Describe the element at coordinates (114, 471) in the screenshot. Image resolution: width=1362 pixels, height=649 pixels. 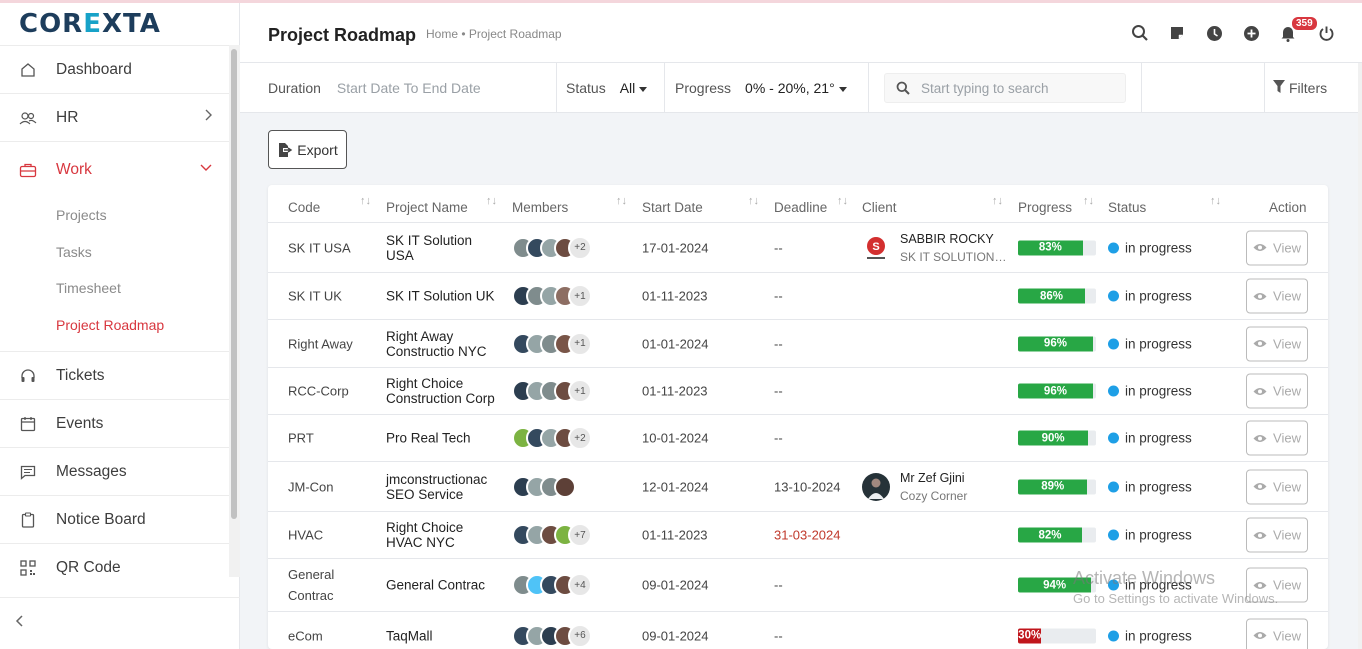
I see `sidebar-item-messages: Messages` at that location.